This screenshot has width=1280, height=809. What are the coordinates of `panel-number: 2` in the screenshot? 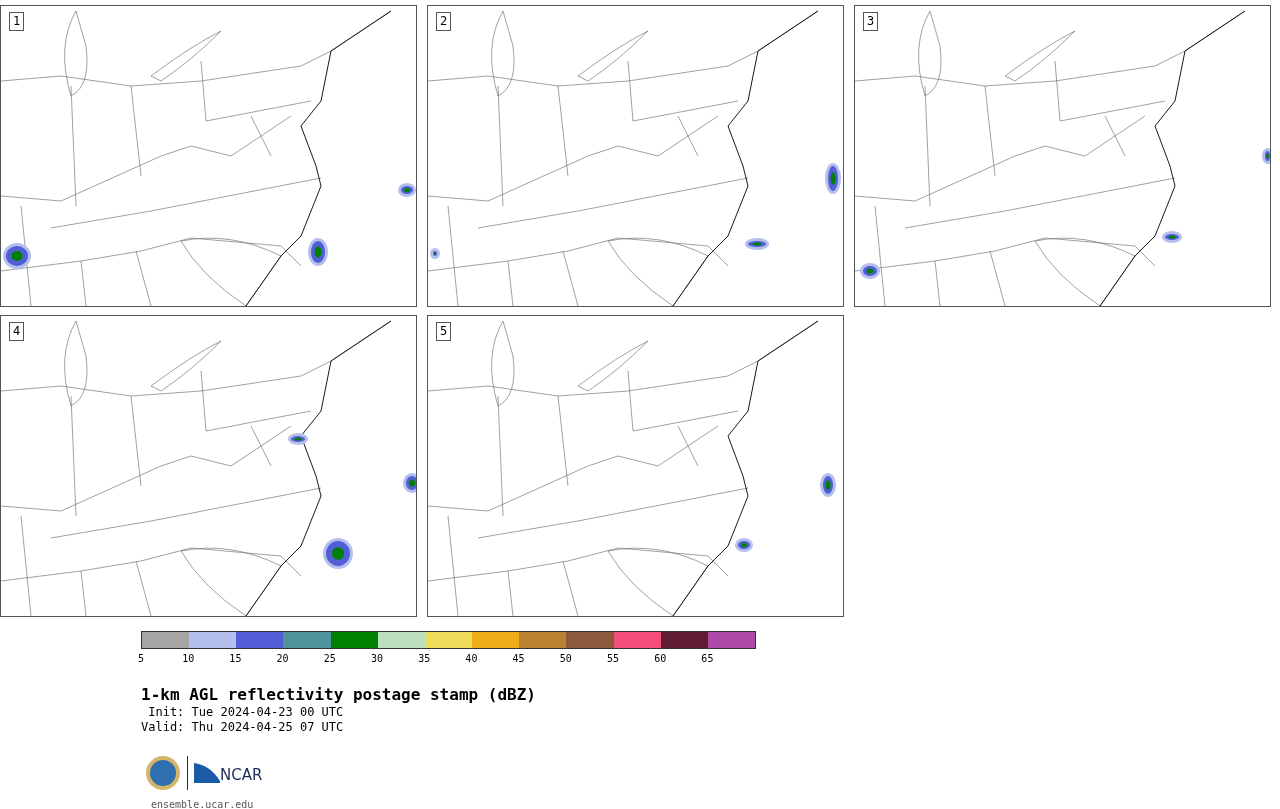 It's located at (444, 21).